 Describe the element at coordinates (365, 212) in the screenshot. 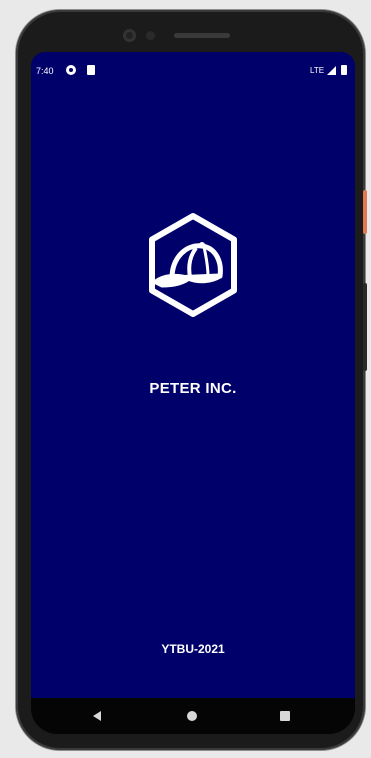

I see `power-button` at that location.